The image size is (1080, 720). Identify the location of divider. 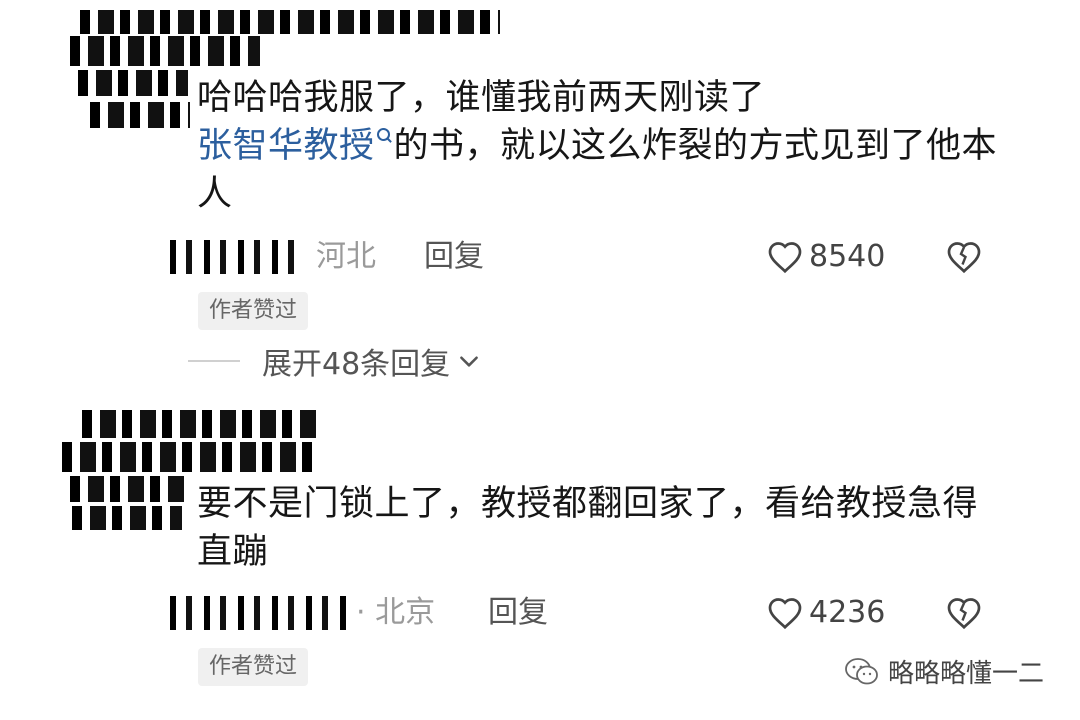
(214, 361).